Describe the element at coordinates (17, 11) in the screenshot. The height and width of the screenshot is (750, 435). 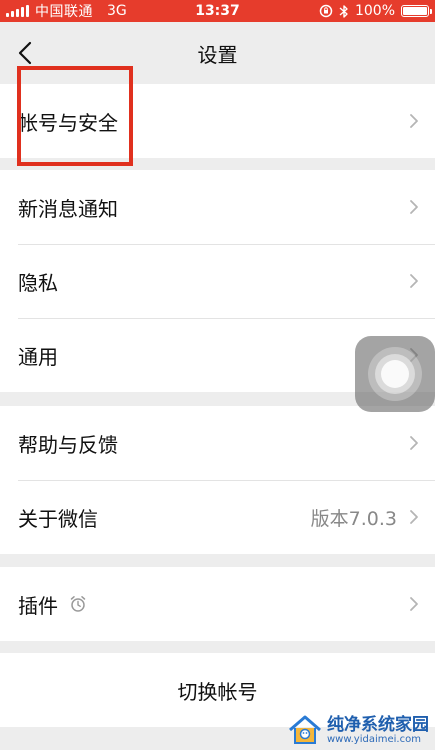
I see `signal-strength-icon` at that location.